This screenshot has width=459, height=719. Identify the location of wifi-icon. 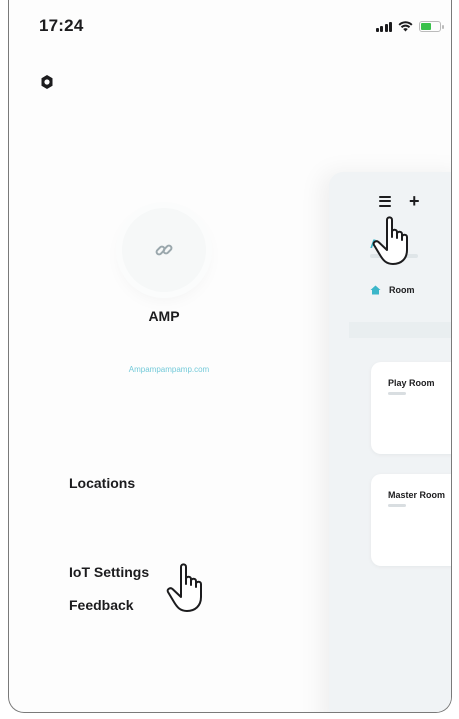
(405, 26).